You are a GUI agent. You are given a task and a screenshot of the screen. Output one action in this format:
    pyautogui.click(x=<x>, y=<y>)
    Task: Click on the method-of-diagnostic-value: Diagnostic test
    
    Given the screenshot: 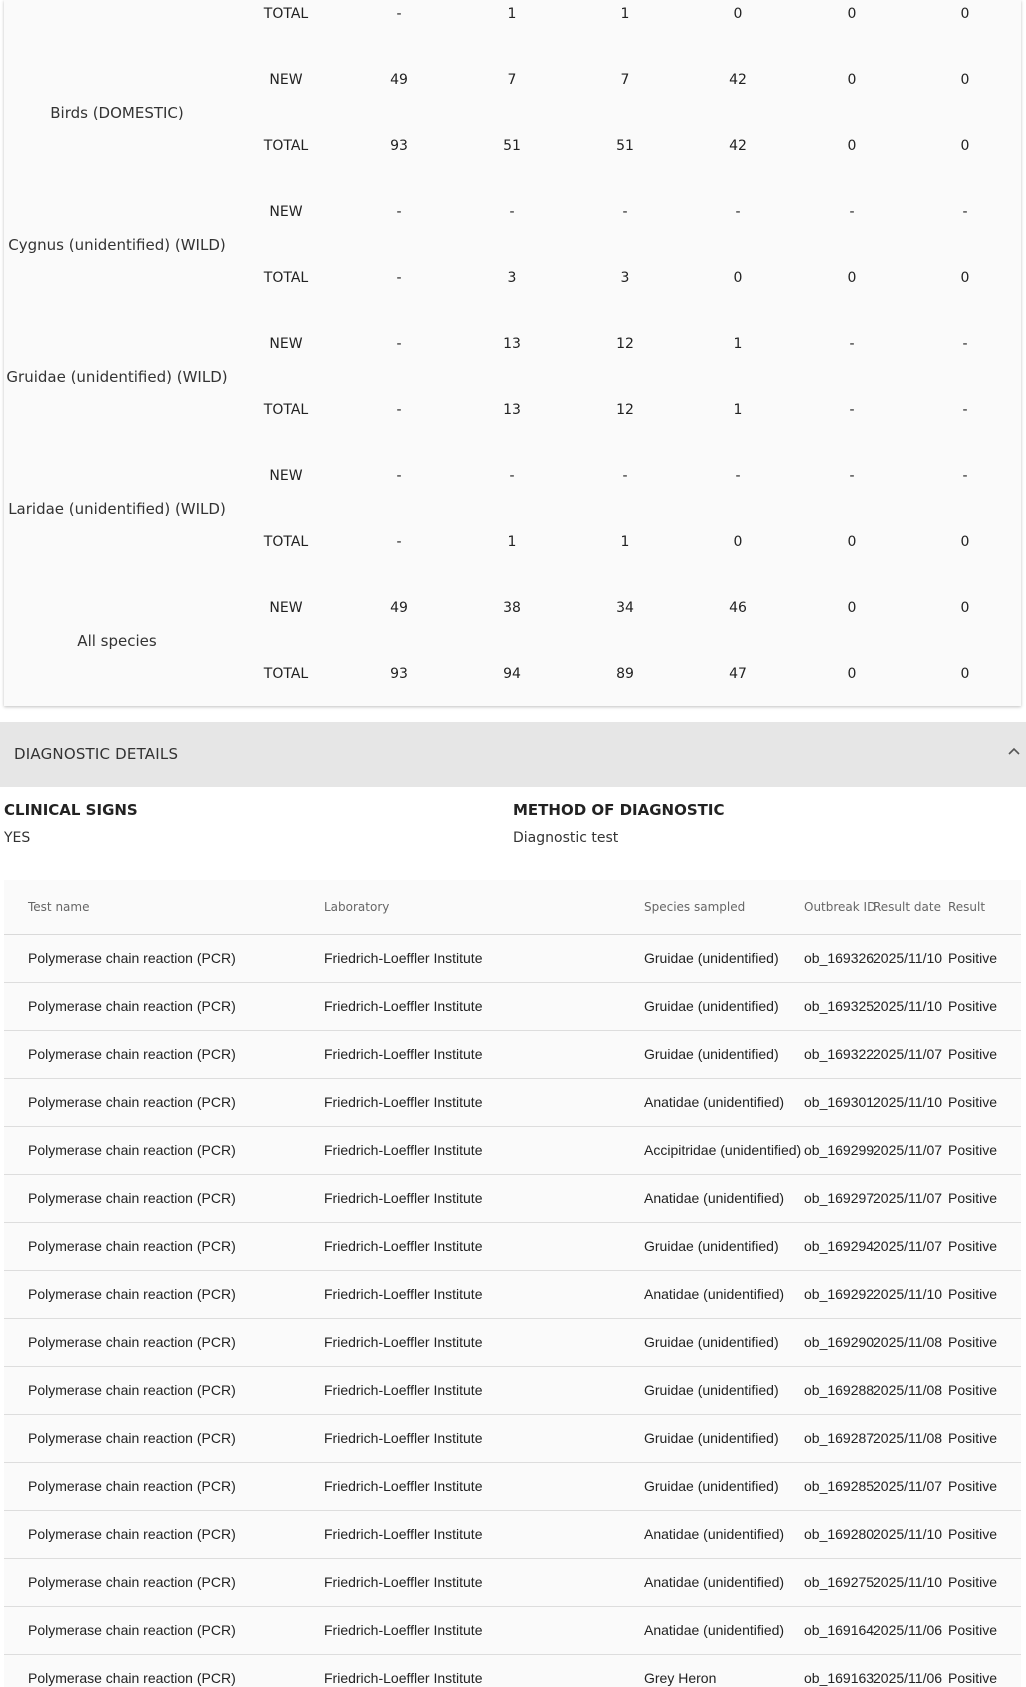 What is the action you would take?
    pyautogui.click(x=566, y=838)
    